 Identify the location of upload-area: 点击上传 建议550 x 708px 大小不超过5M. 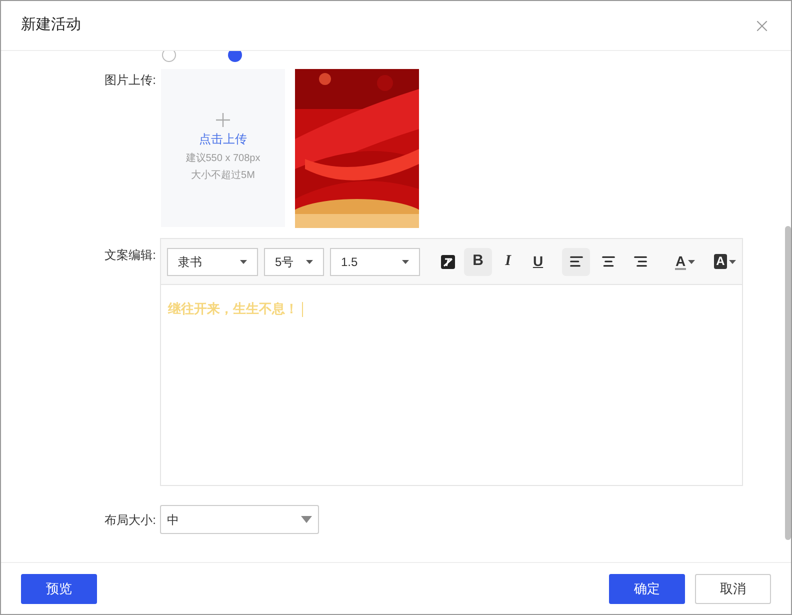
(223, 148).